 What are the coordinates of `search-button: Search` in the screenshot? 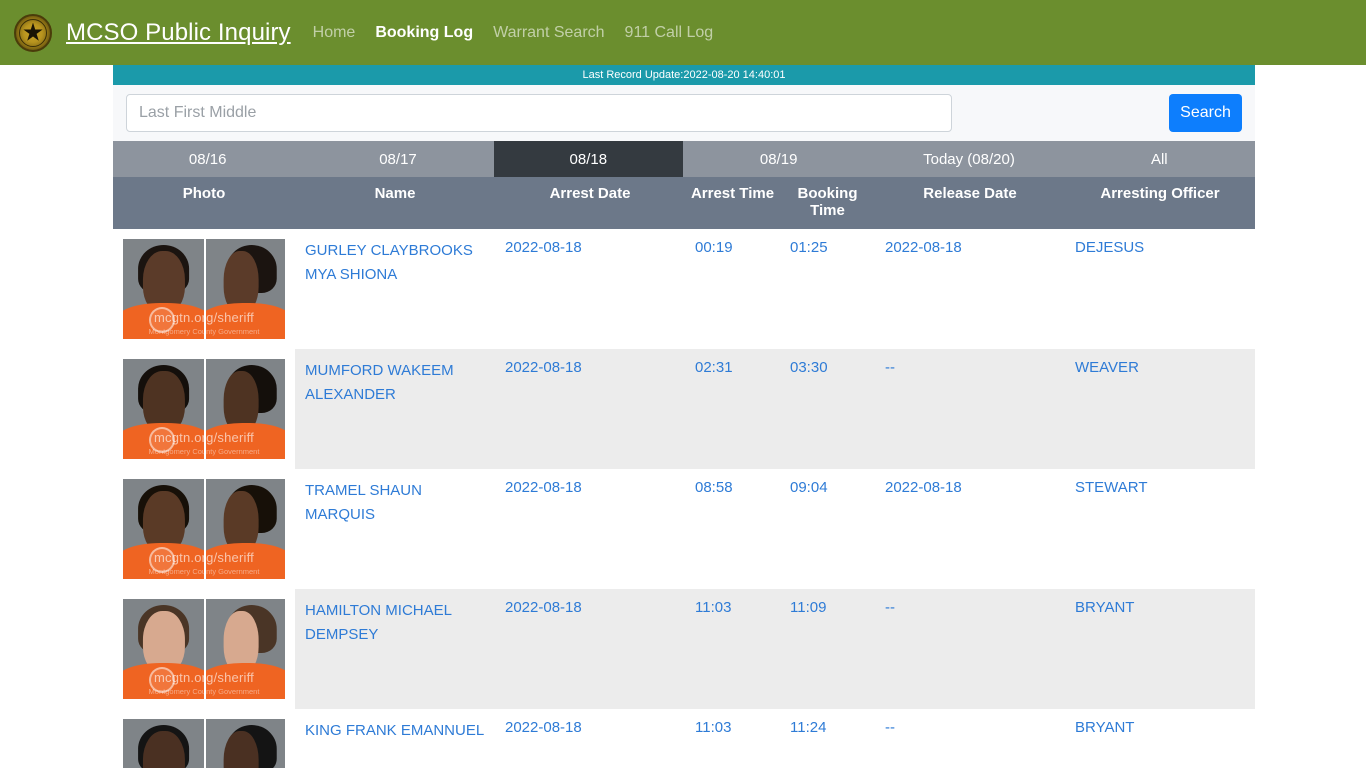 It's located at (1205, 113).